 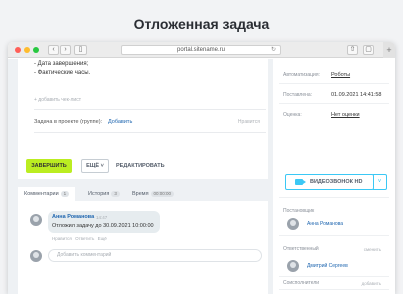 I want to click on close-window-icon, so click(x=18, y=50).